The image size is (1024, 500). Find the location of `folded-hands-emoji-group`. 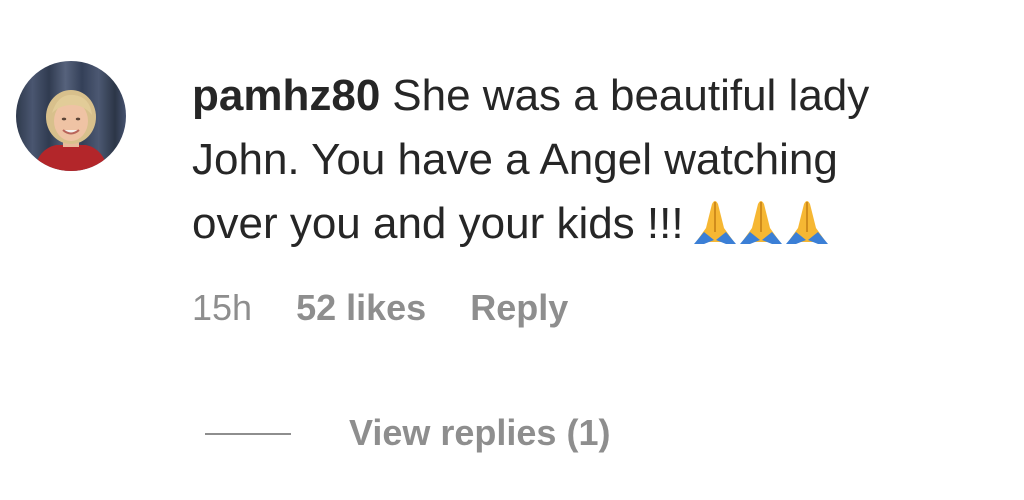

folded-hands-emoji-group is located at coordinates (761, 229).